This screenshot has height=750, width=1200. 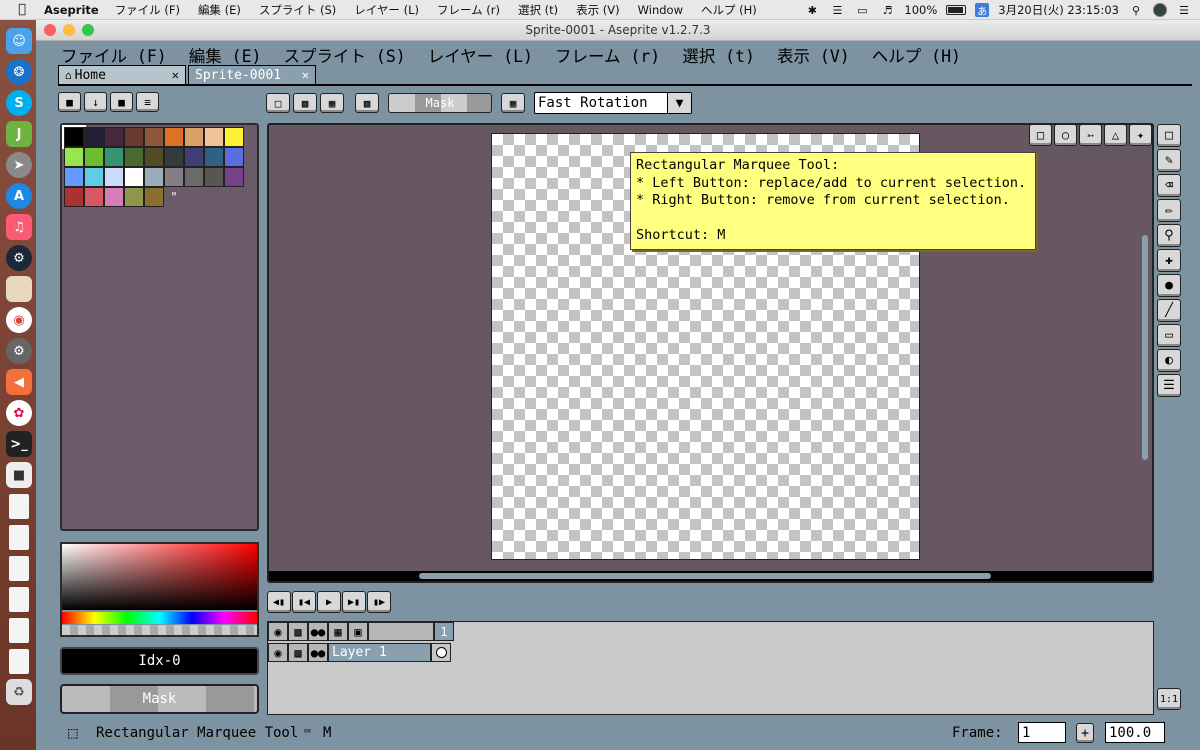 What do you see at coordinates (1169, 310) in the screenshot?
I see `line-icon: ╱` at bounding box center [1169, 310].